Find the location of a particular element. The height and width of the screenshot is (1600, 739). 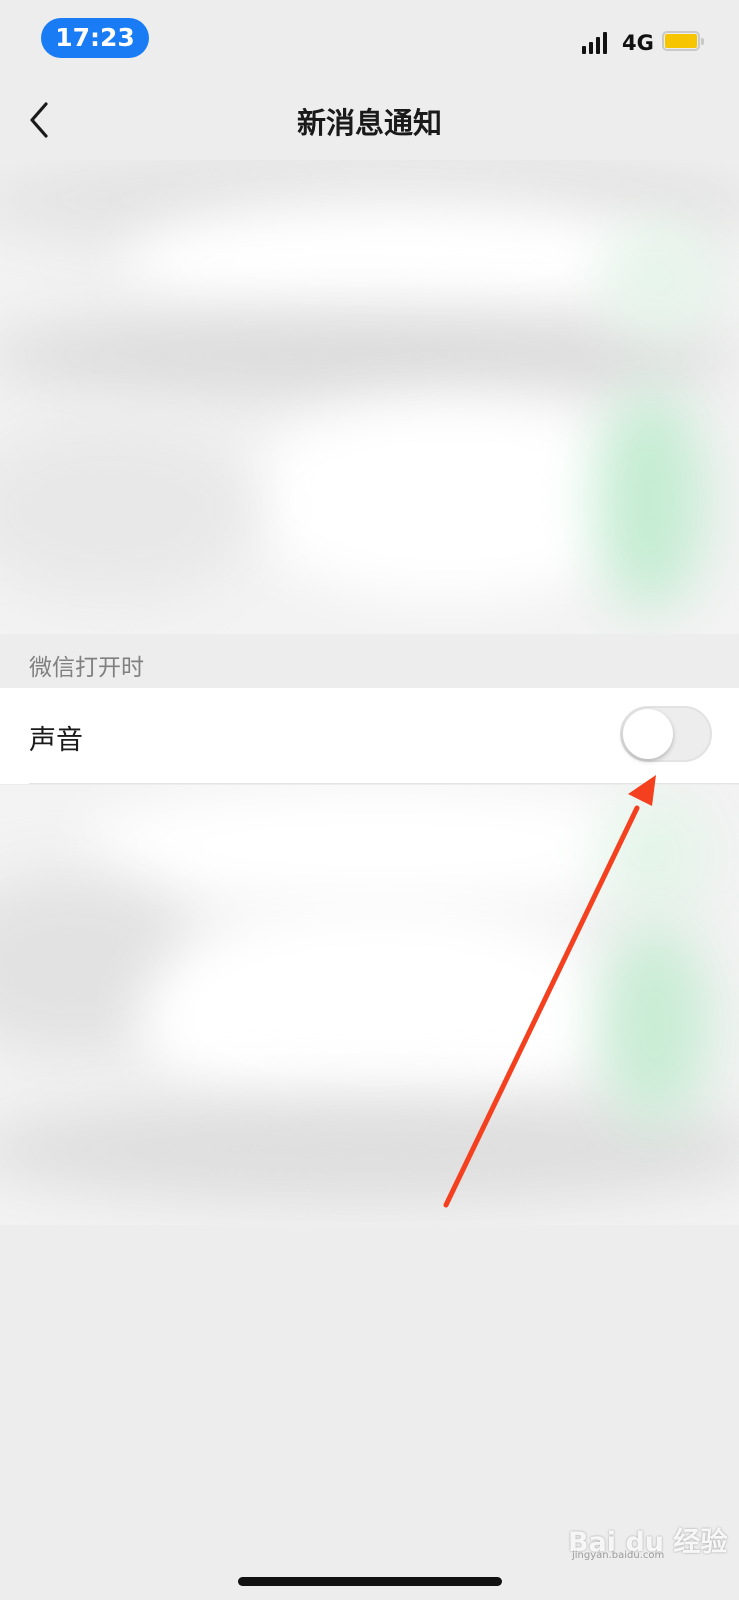

battery-icon is located at coordinates (683, 42).